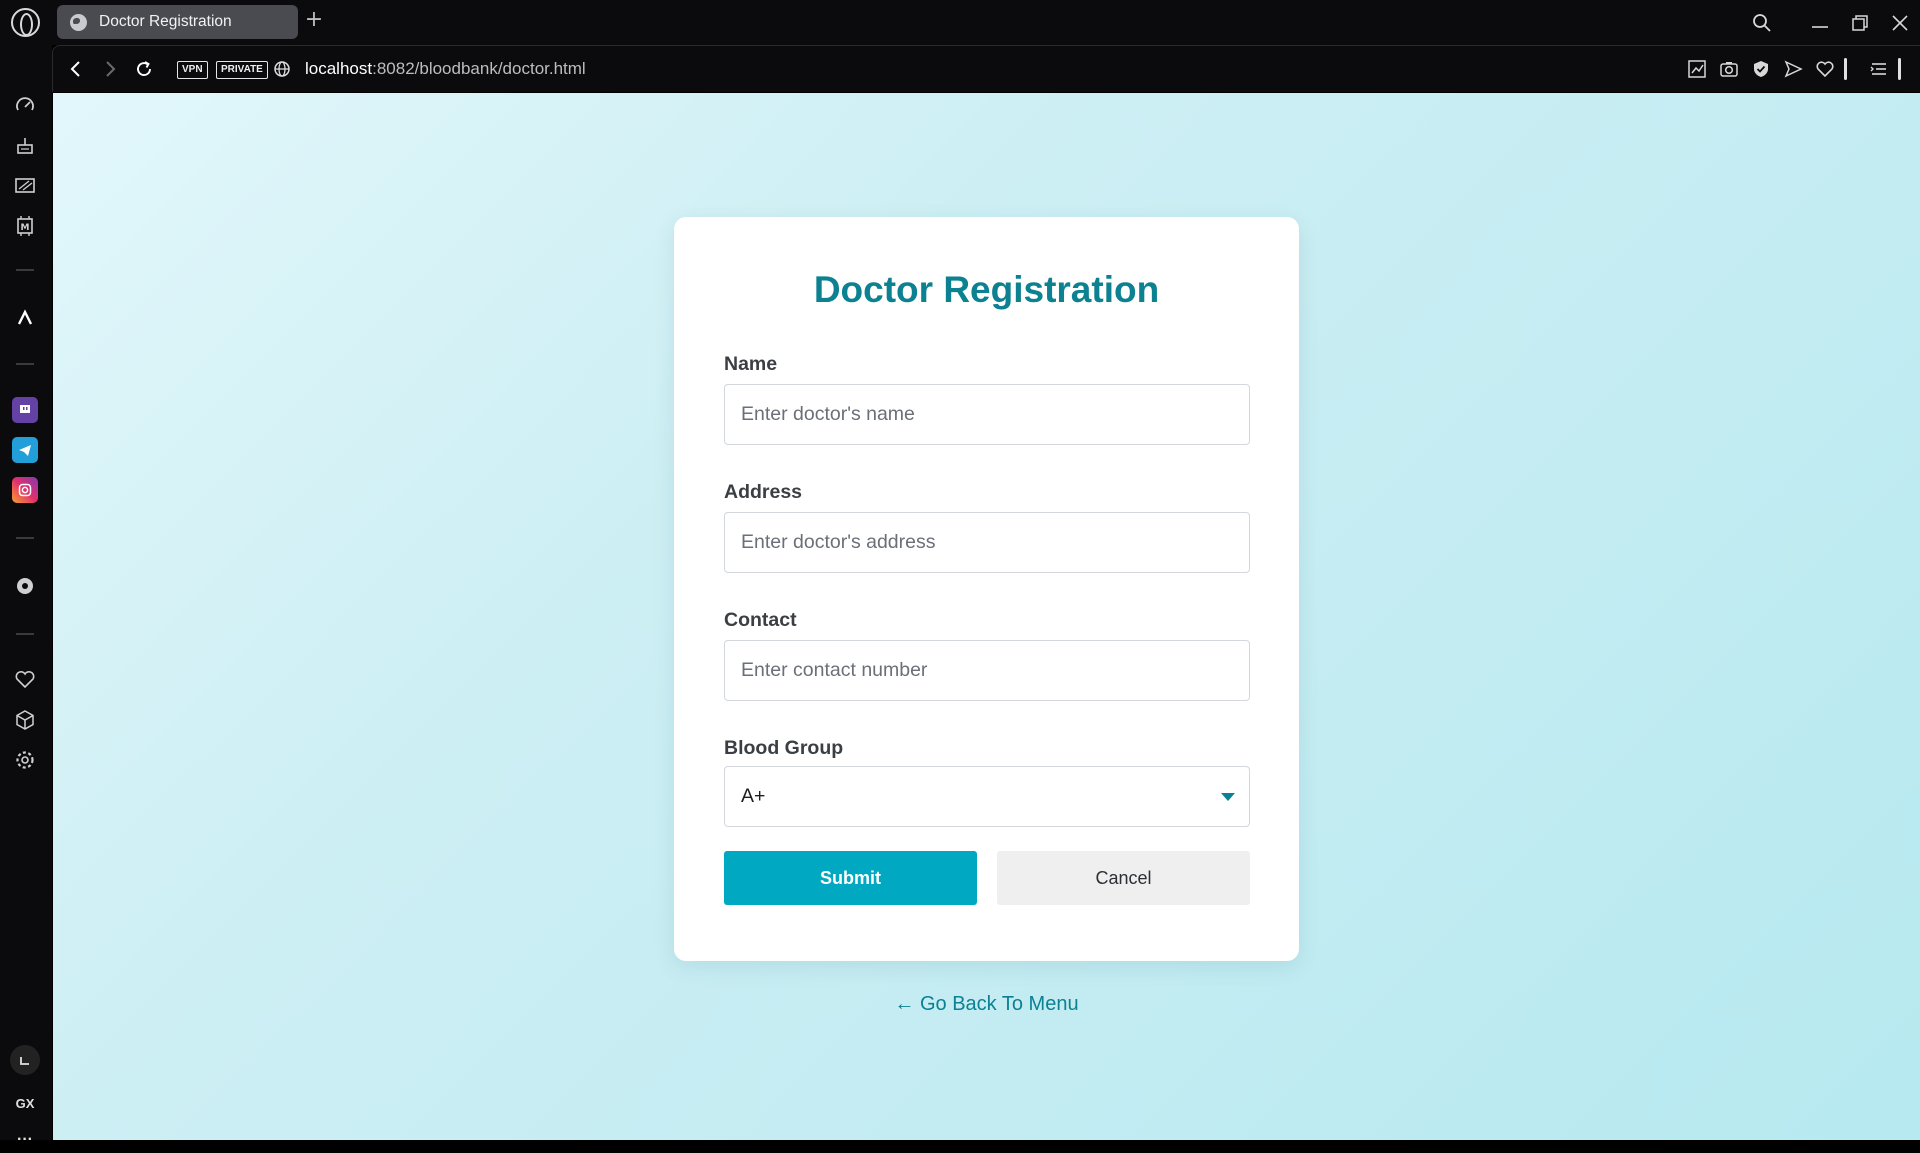 The width and height of the screenshot is (1920, 1153). Describe the element at coordinates (25, 1060) in the screenshot. I see `gx-control-icon` at that location.